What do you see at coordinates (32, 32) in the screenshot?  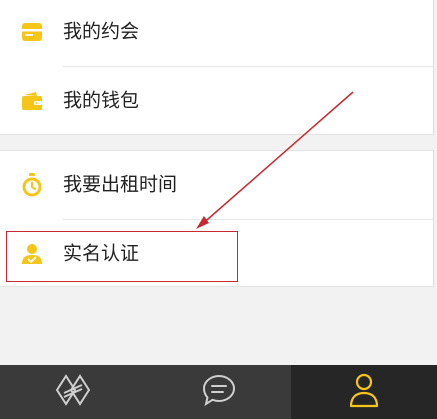 I see `card-icon` at bounding box center [32, 32].